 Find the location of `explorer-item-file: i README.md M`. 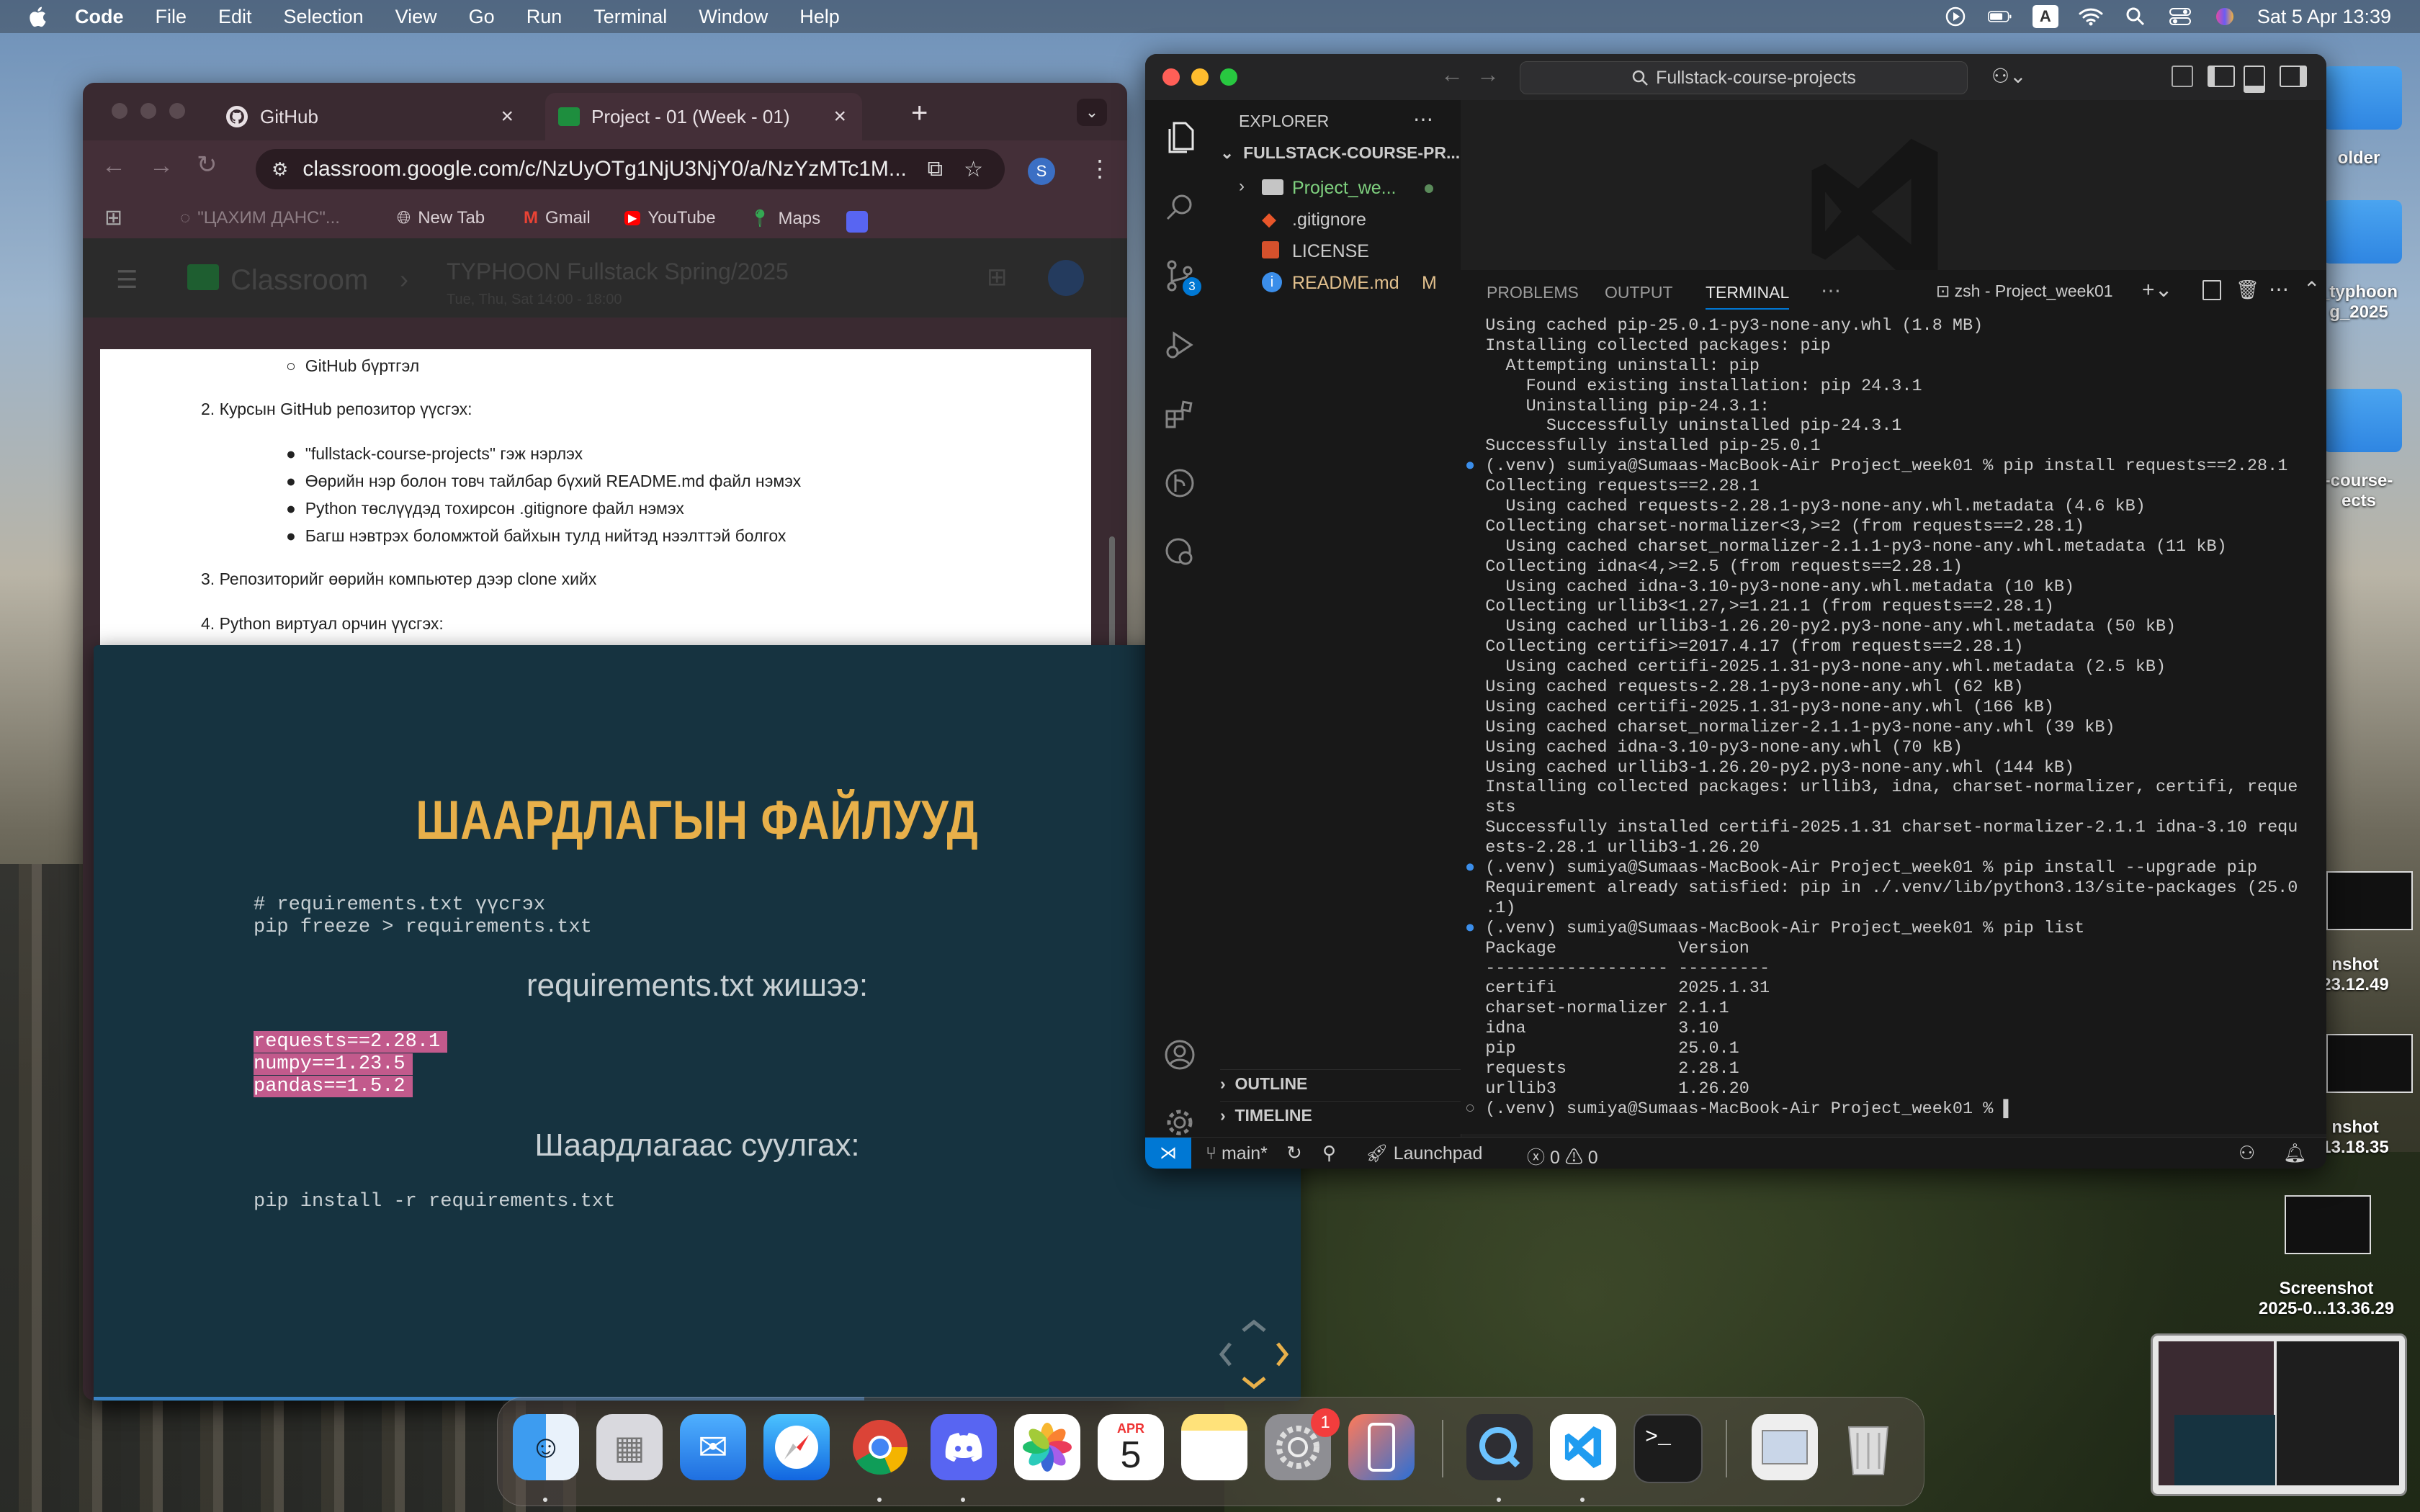

explorer-item-file: i README.md M is located at coordinates (1337, 283).